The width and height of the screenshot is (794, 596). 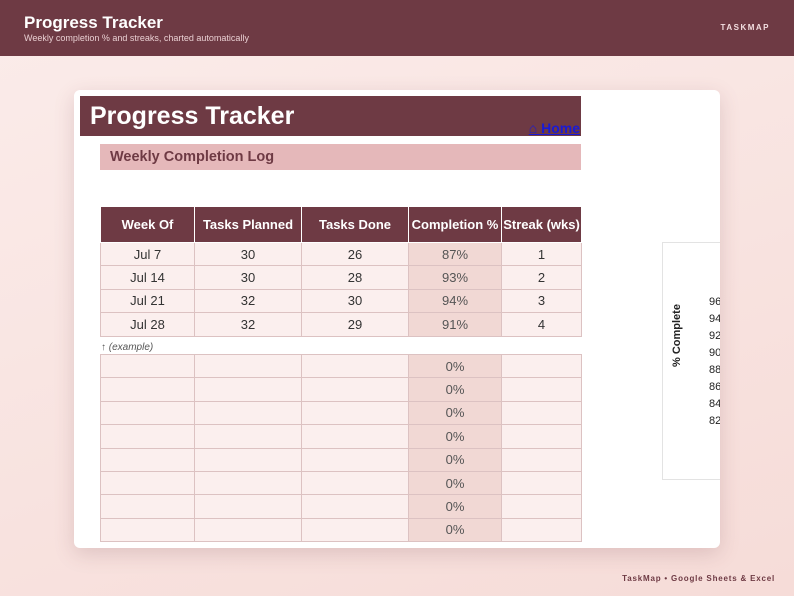 What do you see at coordinates (455, 277) in the screenshot?
I see `cell: 93%` at bounding box center [455, 277].